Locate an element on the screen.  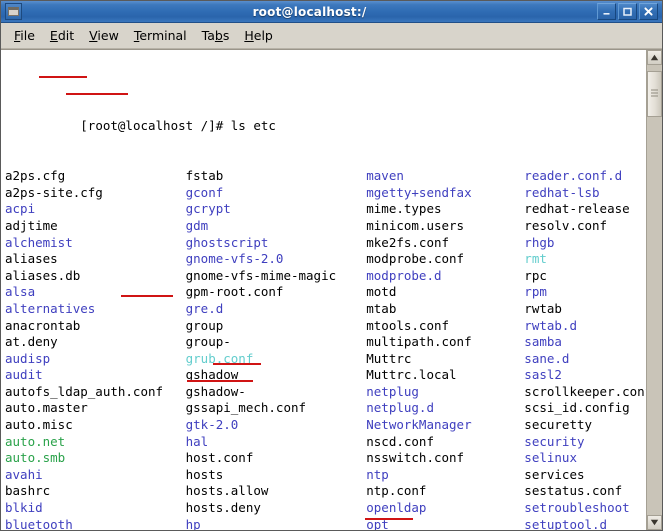
ls-entry: audit is located at coordinates (95, 375).